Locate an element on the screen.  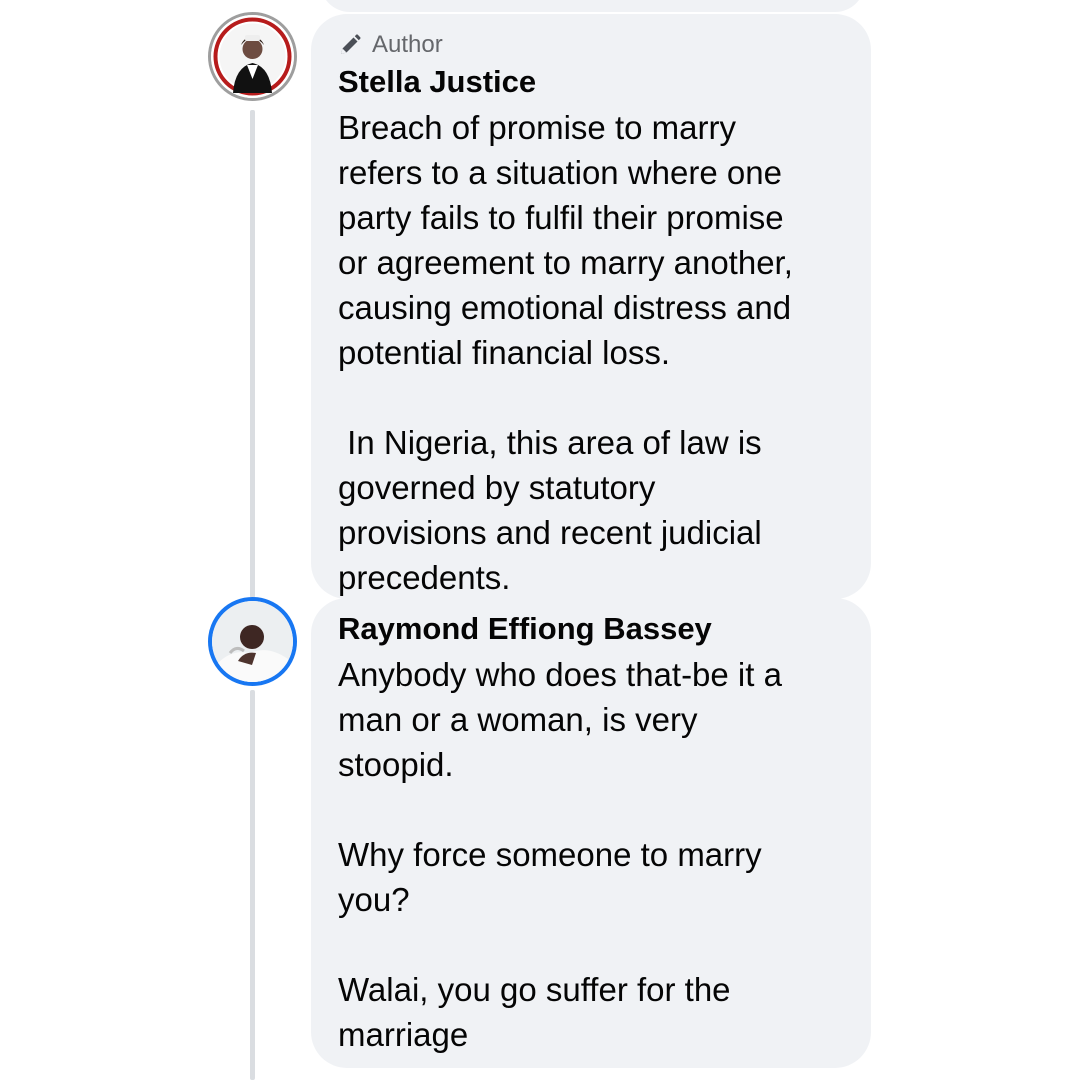
thread-line-bottom is located at coordinates (252, 885).